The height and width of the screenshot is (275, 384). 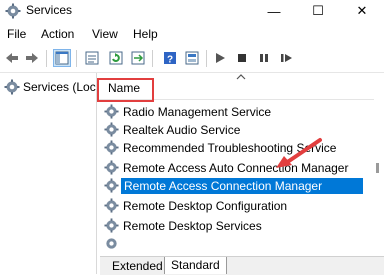 I want to click on menu-view: View, so click(x=105, y=34).